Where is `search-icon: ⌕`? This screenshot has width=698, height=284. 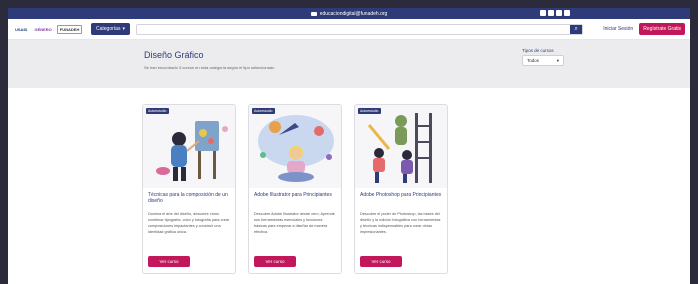 search-icon: ⌕ is located at coordinates (576, 28).